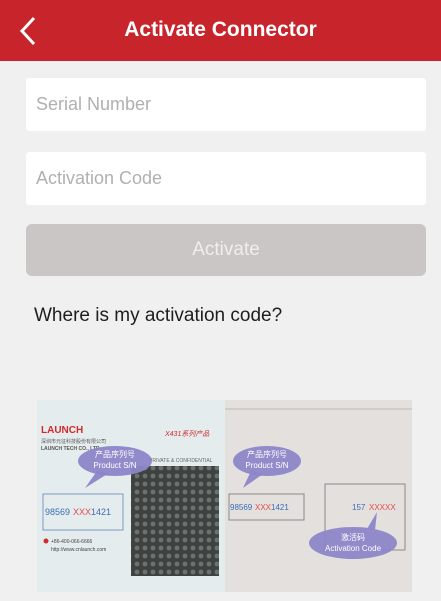 This screenshot has height=601, width=441. I want to click on activation-code-label: Activation Code, so click(353, 548).